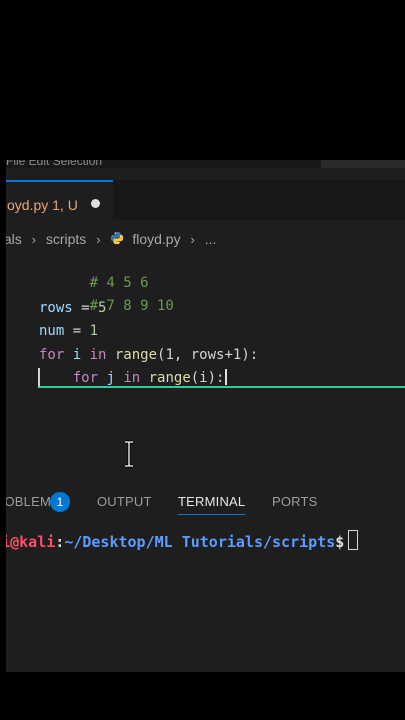 The image size is (405, 720). Describe the element at coordinates (60, 502) in the screenshot. I see `problems-count-badge: 1` at that location.